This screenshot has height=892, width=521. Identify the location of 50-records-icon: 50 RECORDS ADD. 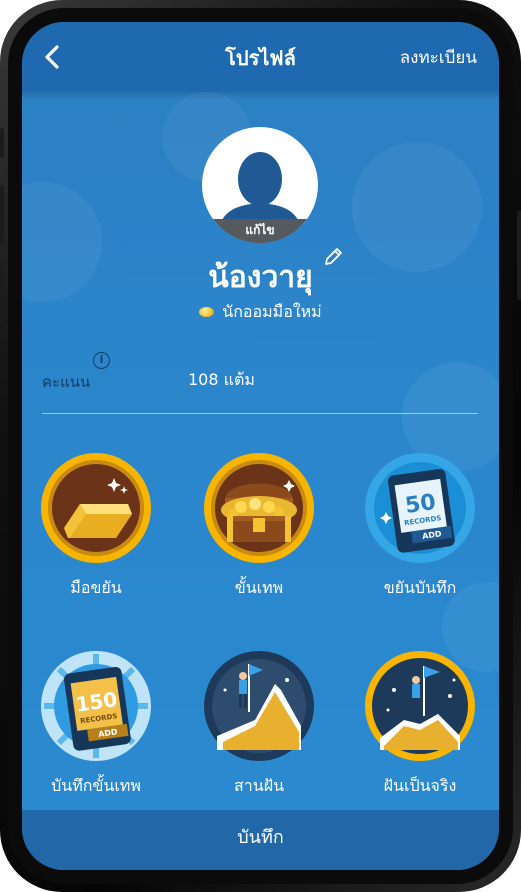
(420, 508).